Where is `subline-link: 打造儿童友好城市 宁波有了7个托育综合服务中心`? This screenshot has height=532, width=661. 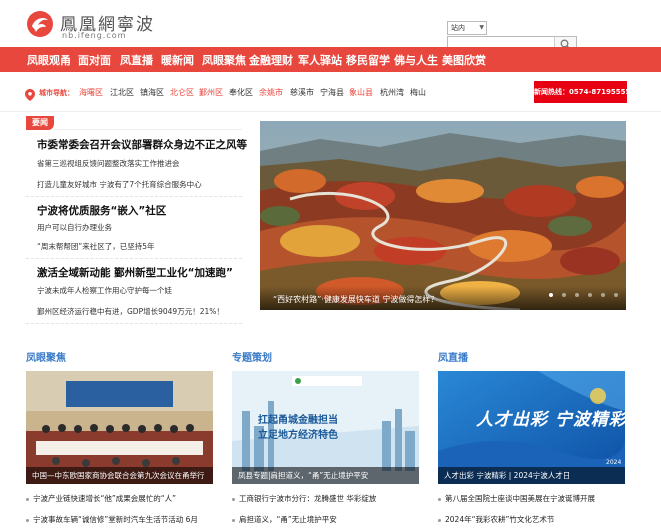
subline-link: 打造儿童友好城市 宁波有了7个托育综合服务中心 is located at coordinates (139, 184).